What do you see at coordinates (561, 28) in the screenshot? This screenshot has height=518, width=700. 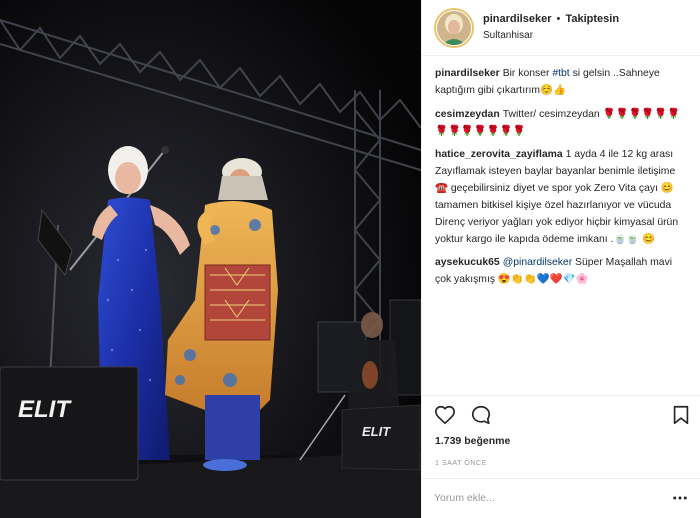 I see `post-header: pinardilseker • Takiptesin Sultanhisar` at bounding box center [561, 28].